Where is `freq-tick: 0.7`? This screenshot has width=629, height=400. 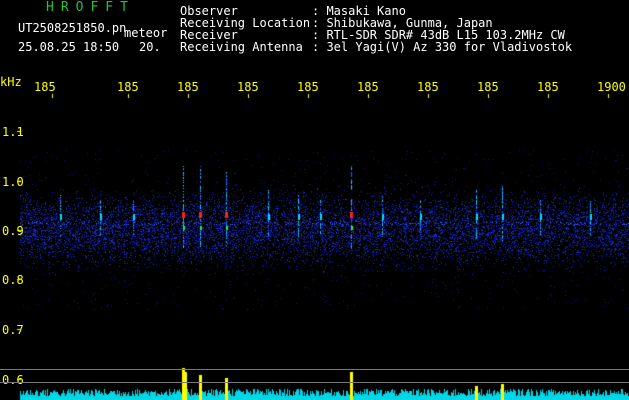
freq-tick: 0.7 is located at coordinates (13, 330).